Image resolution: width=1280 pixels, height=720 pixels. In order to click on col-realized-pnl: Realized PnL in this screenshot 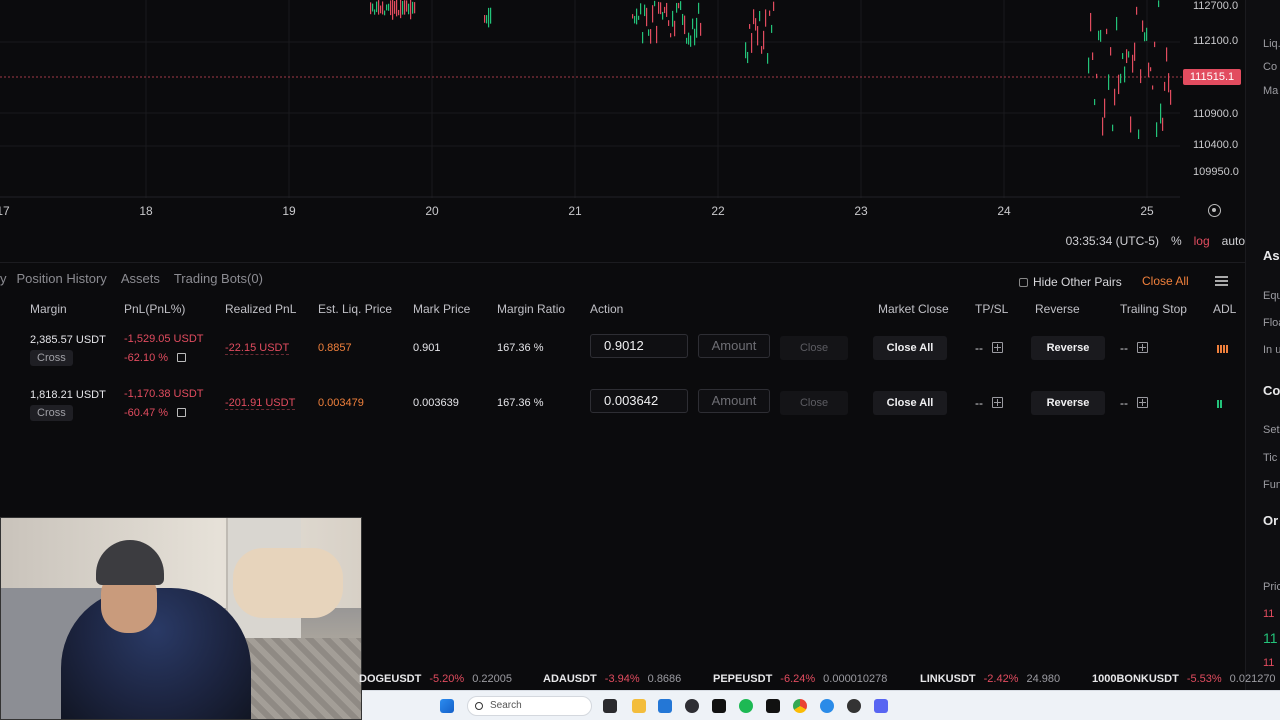, I will do `click(261, 309)`.